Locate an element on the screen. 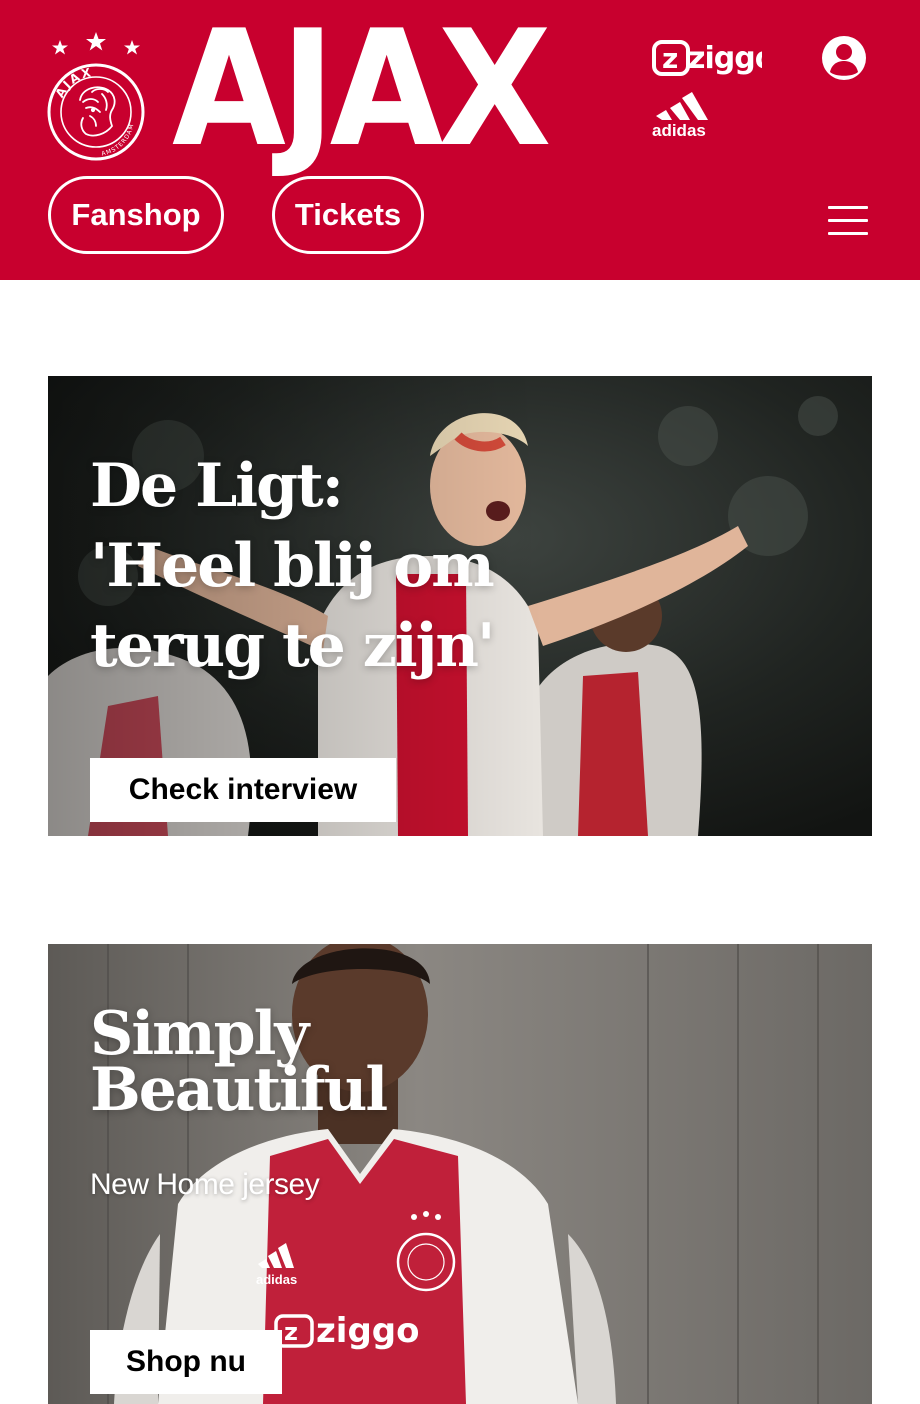  user-account-icon is located at coordinates (844, 58).